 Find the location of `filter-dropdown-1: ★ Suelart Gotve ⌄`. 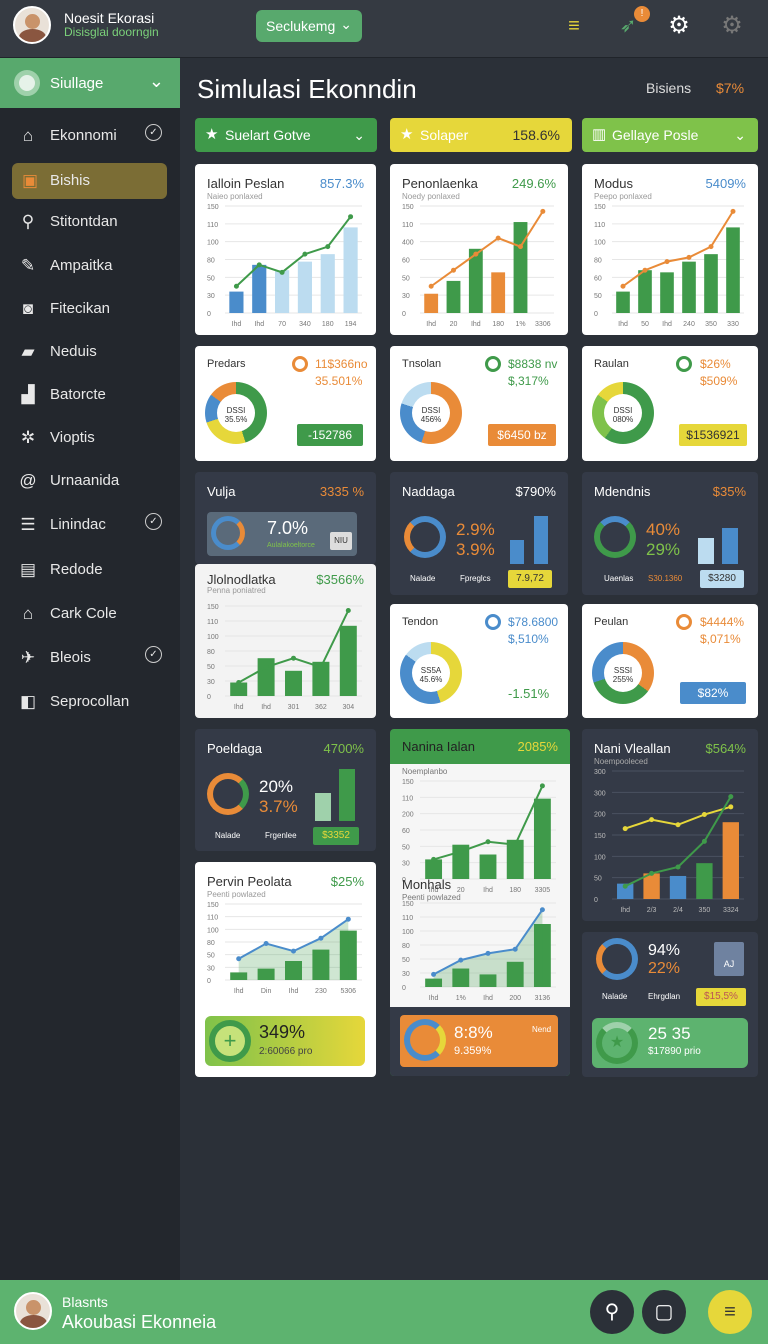

filter-dropdown-1: ★ Suelart Gotve ⌄ is located at coordinates (286, 135).